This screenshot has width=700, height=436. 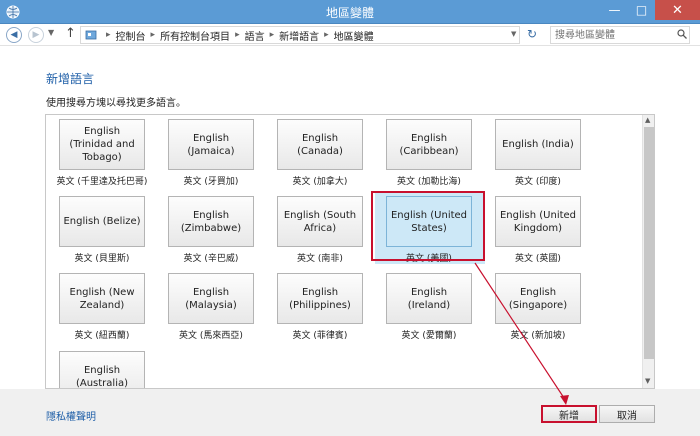 I want to click on breadcrumb-add-language: 新增語言, so click(x=299, y=35).